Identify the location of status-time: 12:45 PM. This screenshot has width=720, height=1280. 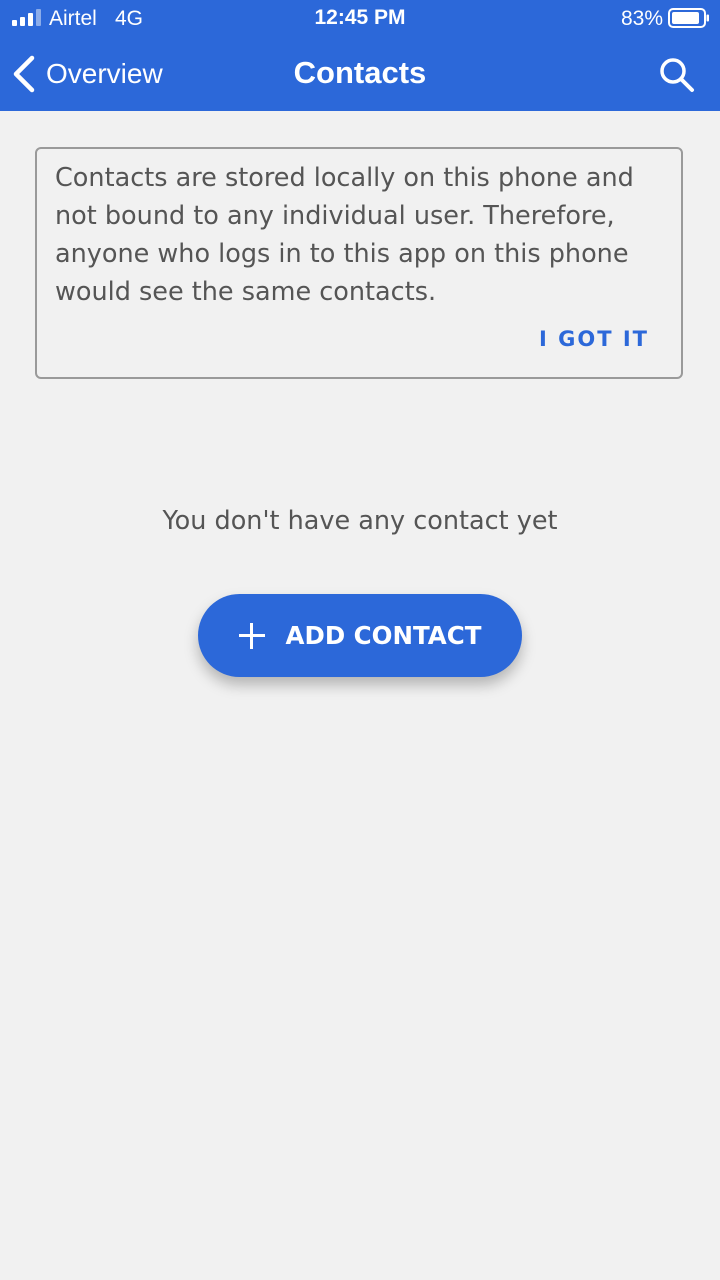
(360, 17).